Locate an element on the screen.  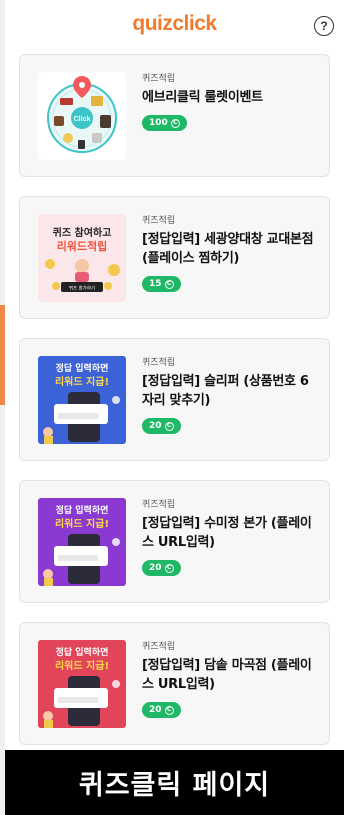
reward-amount: 100 is located at coordinates (158, 123).